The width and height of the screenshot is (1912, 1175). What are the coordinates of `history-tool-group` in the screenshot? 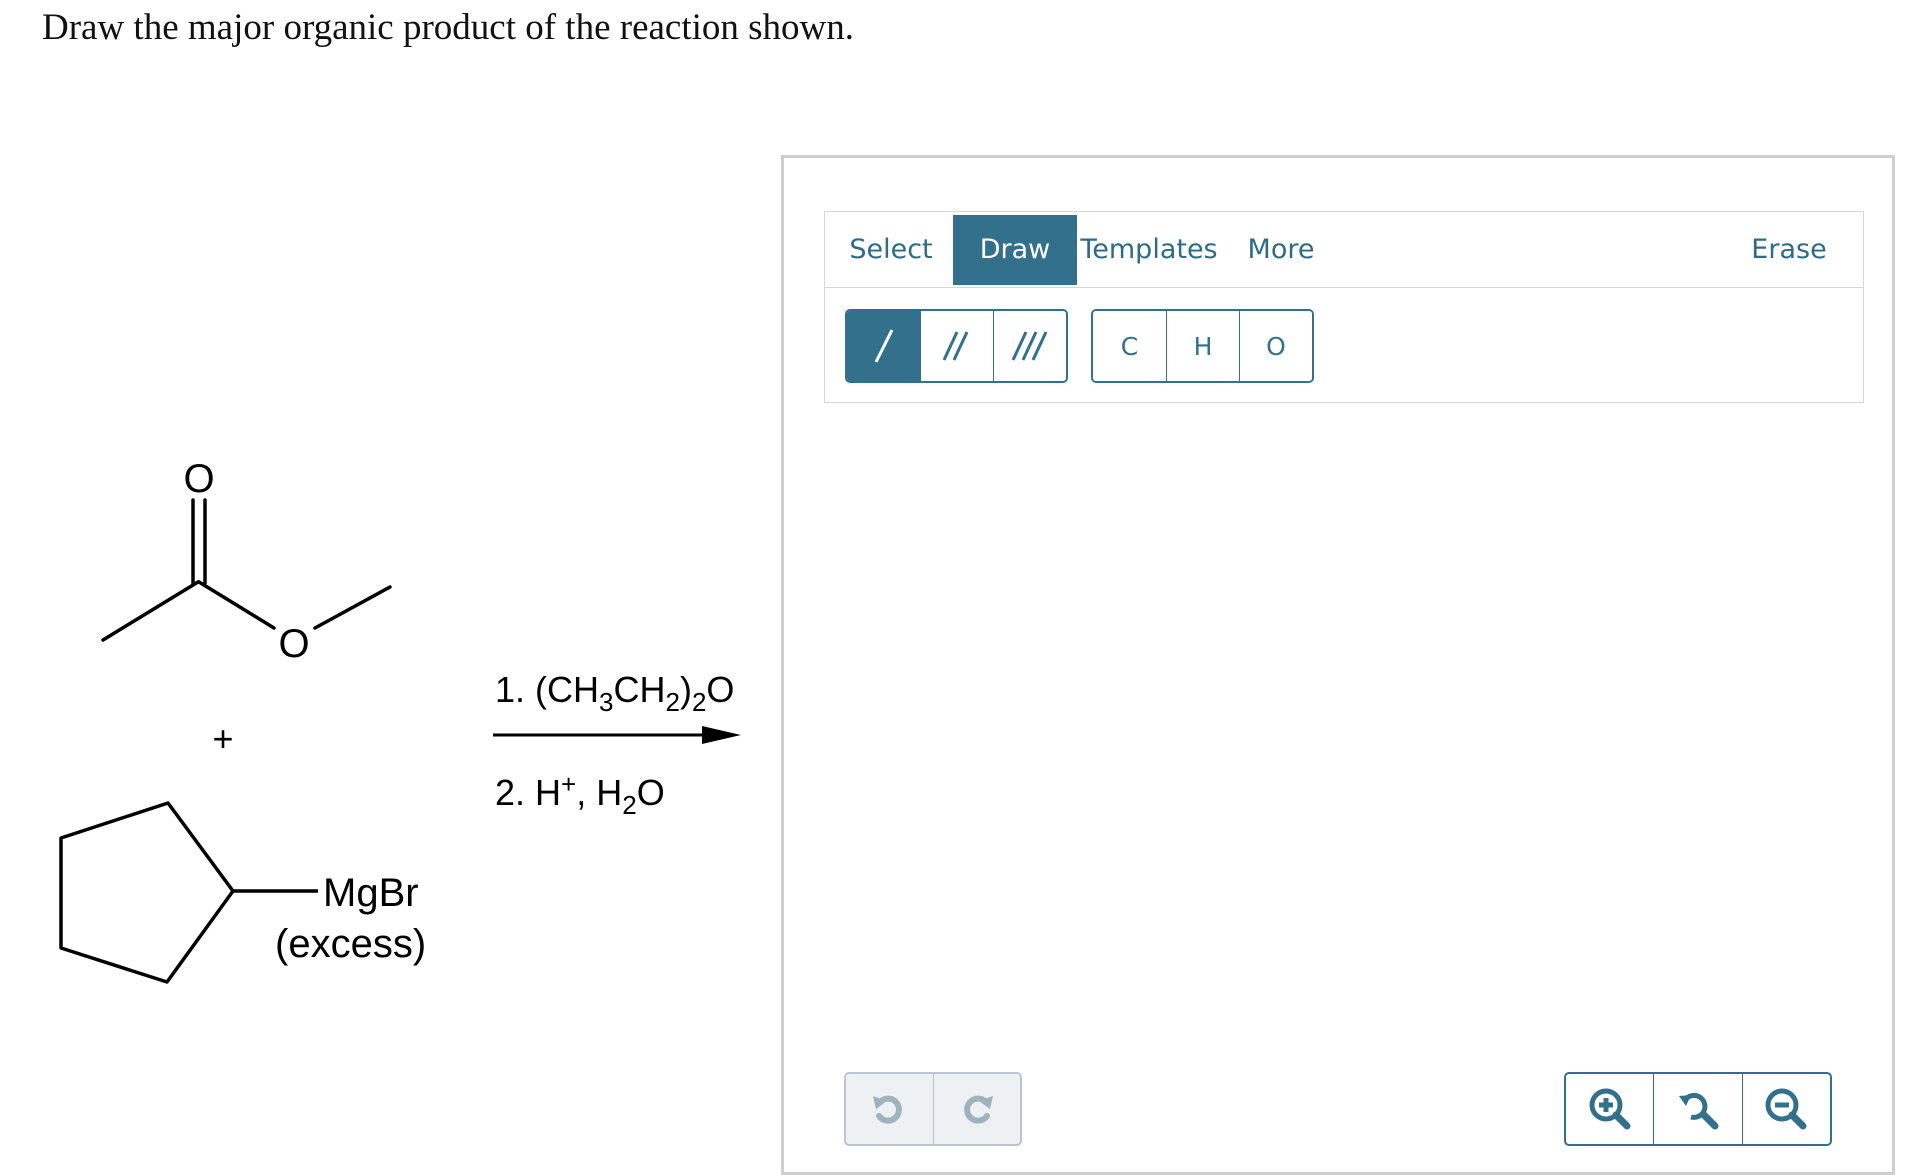 It's located at (933, 1109).